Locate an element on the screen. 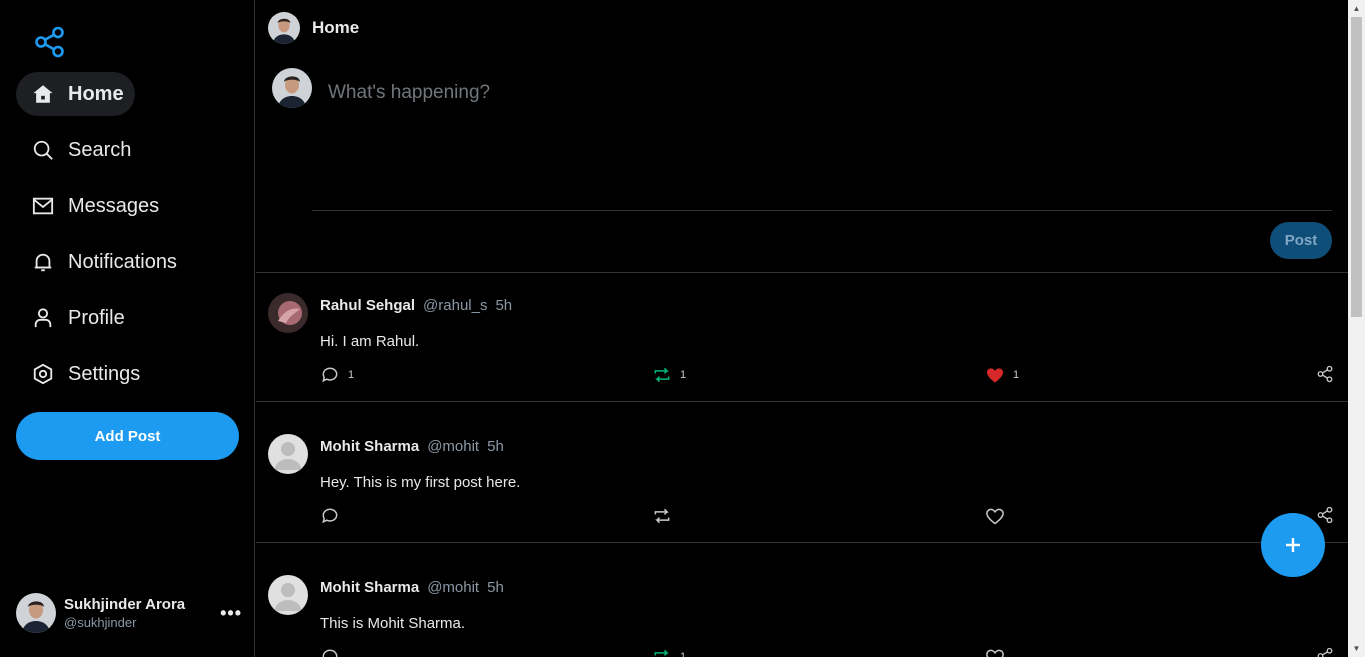 This screenshot has height=657, width=1365. sidebar-item-label: Notifications is located at coordinates (122, 261).